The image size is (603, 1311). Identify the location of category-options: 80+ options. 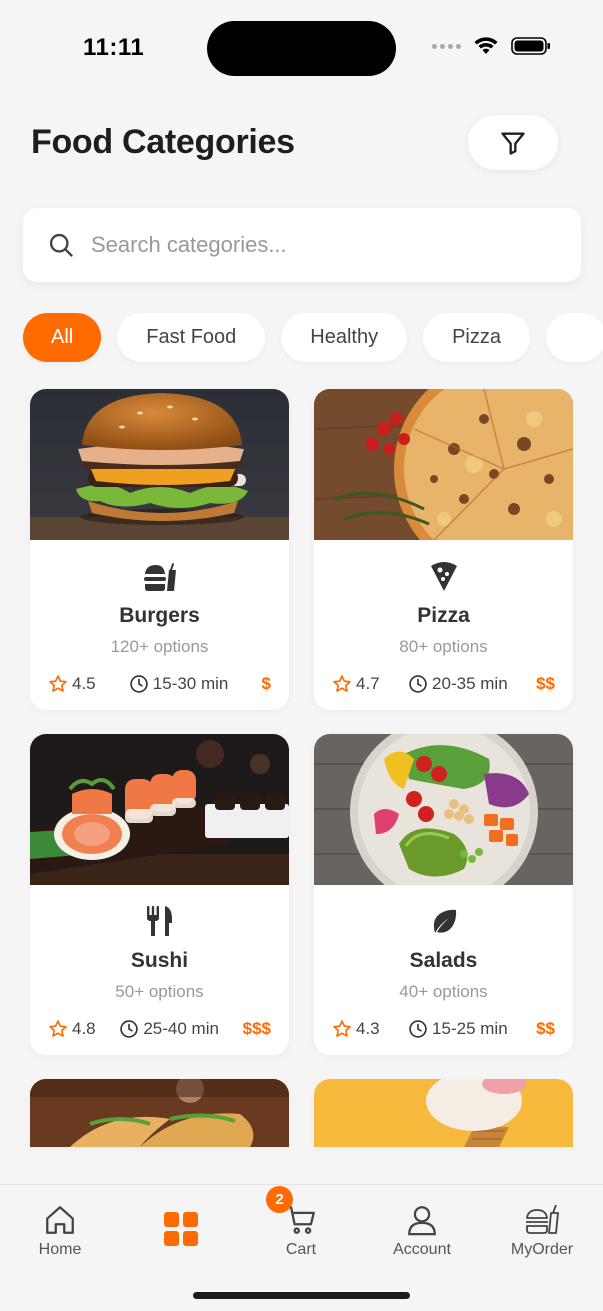
(443, 646).